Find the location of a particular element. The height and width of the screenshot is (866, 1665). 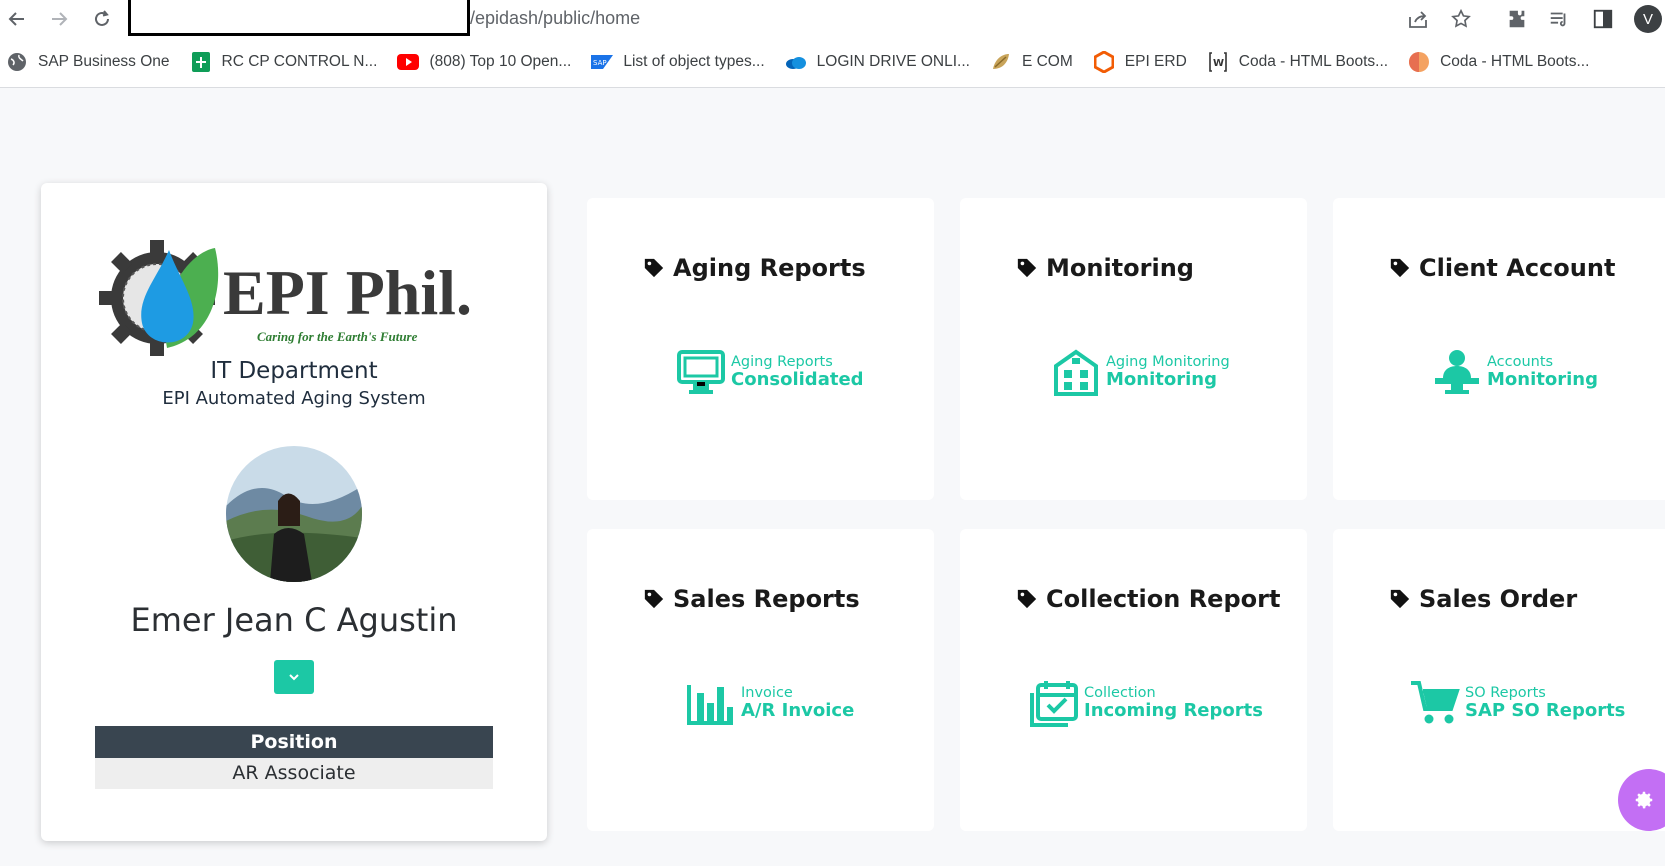

tile-title: Client Account is located at coordinates (1502, 268).